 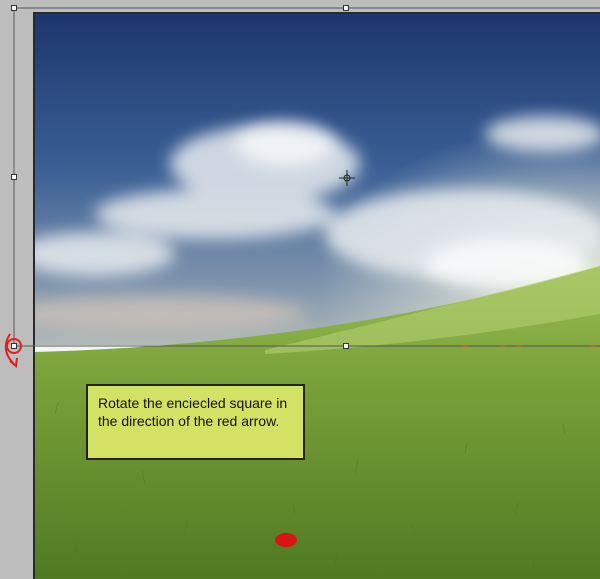 I want to click on poppy-flower, so click(x=286, y=540).